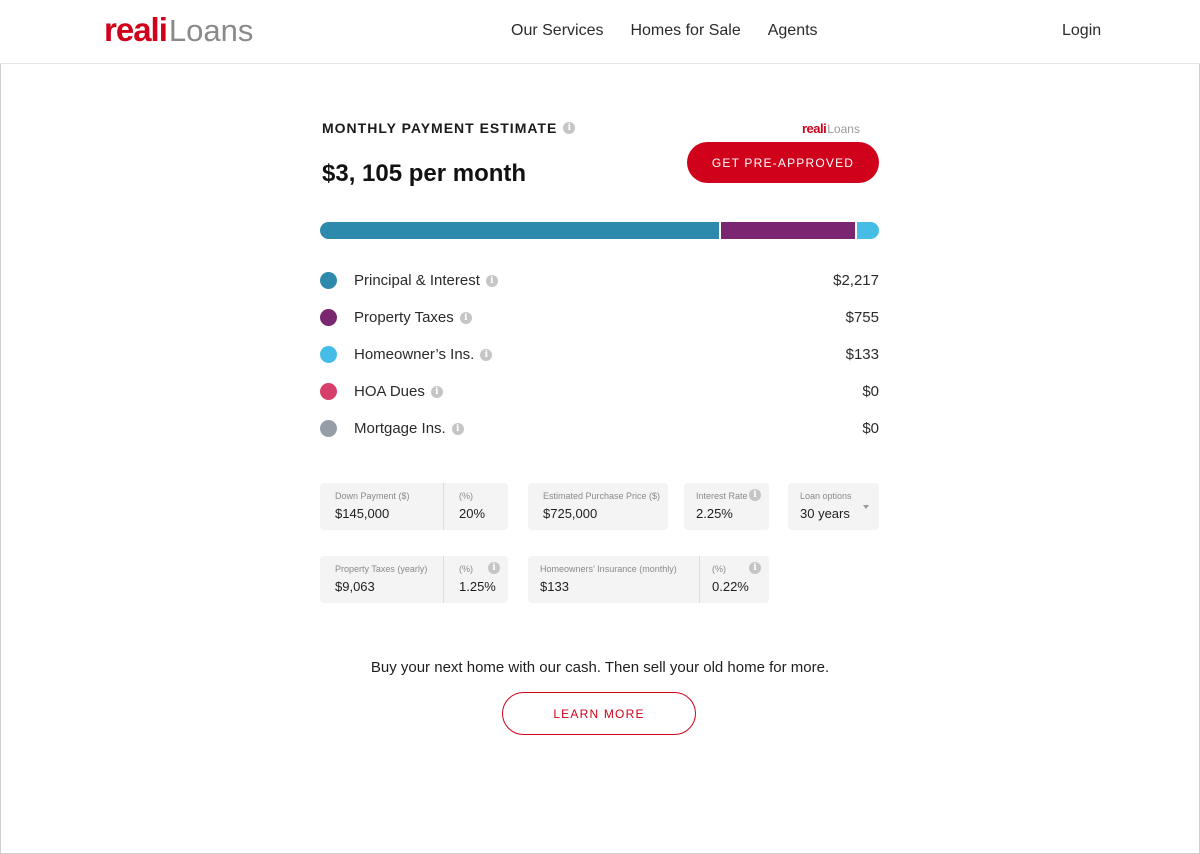 This screenshot has width=1200, height=854. I want to click on payment-breakdown-bar, so click(599, 230).